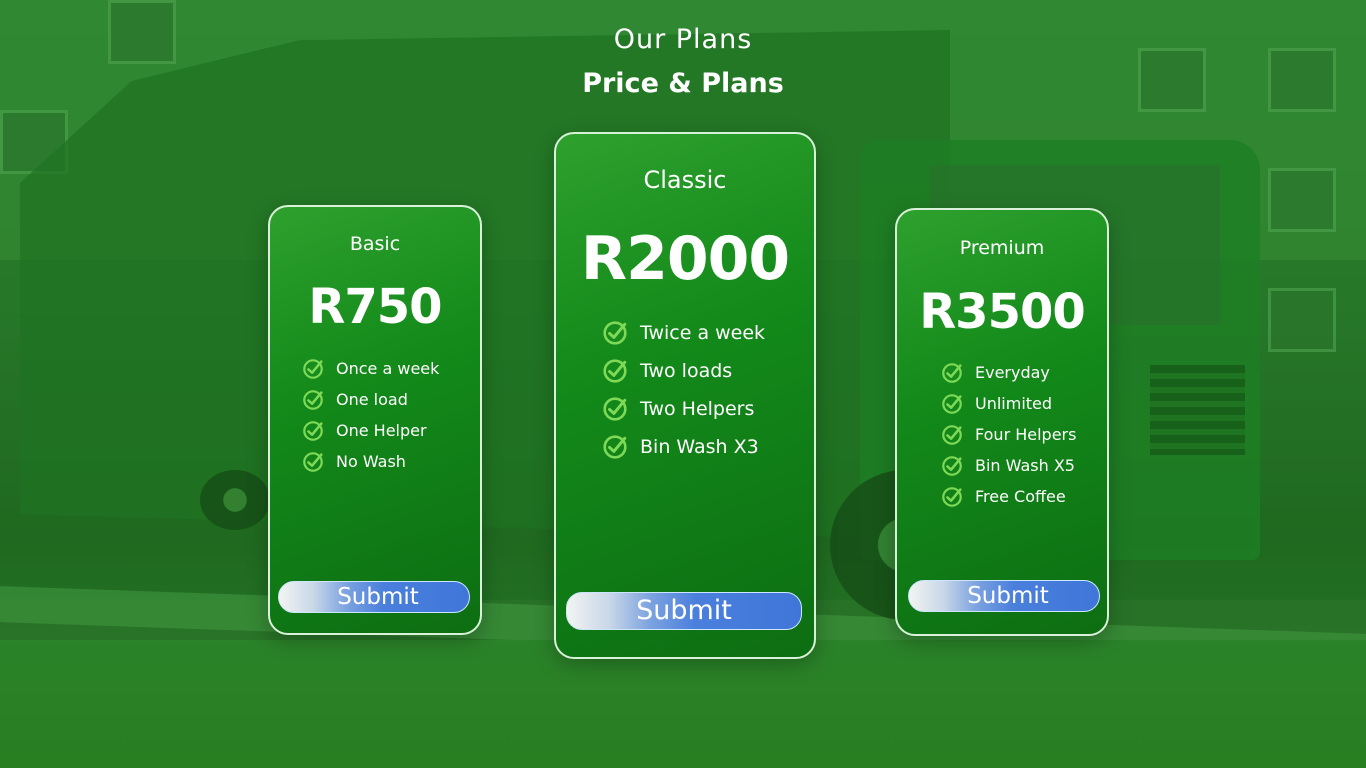 The width and height of the screenshot is (1366, 768). What do you see at coordinates (1002, 312) in the screenshot?
I see `plan-price: R3500` at bounding box center [1002, 312].